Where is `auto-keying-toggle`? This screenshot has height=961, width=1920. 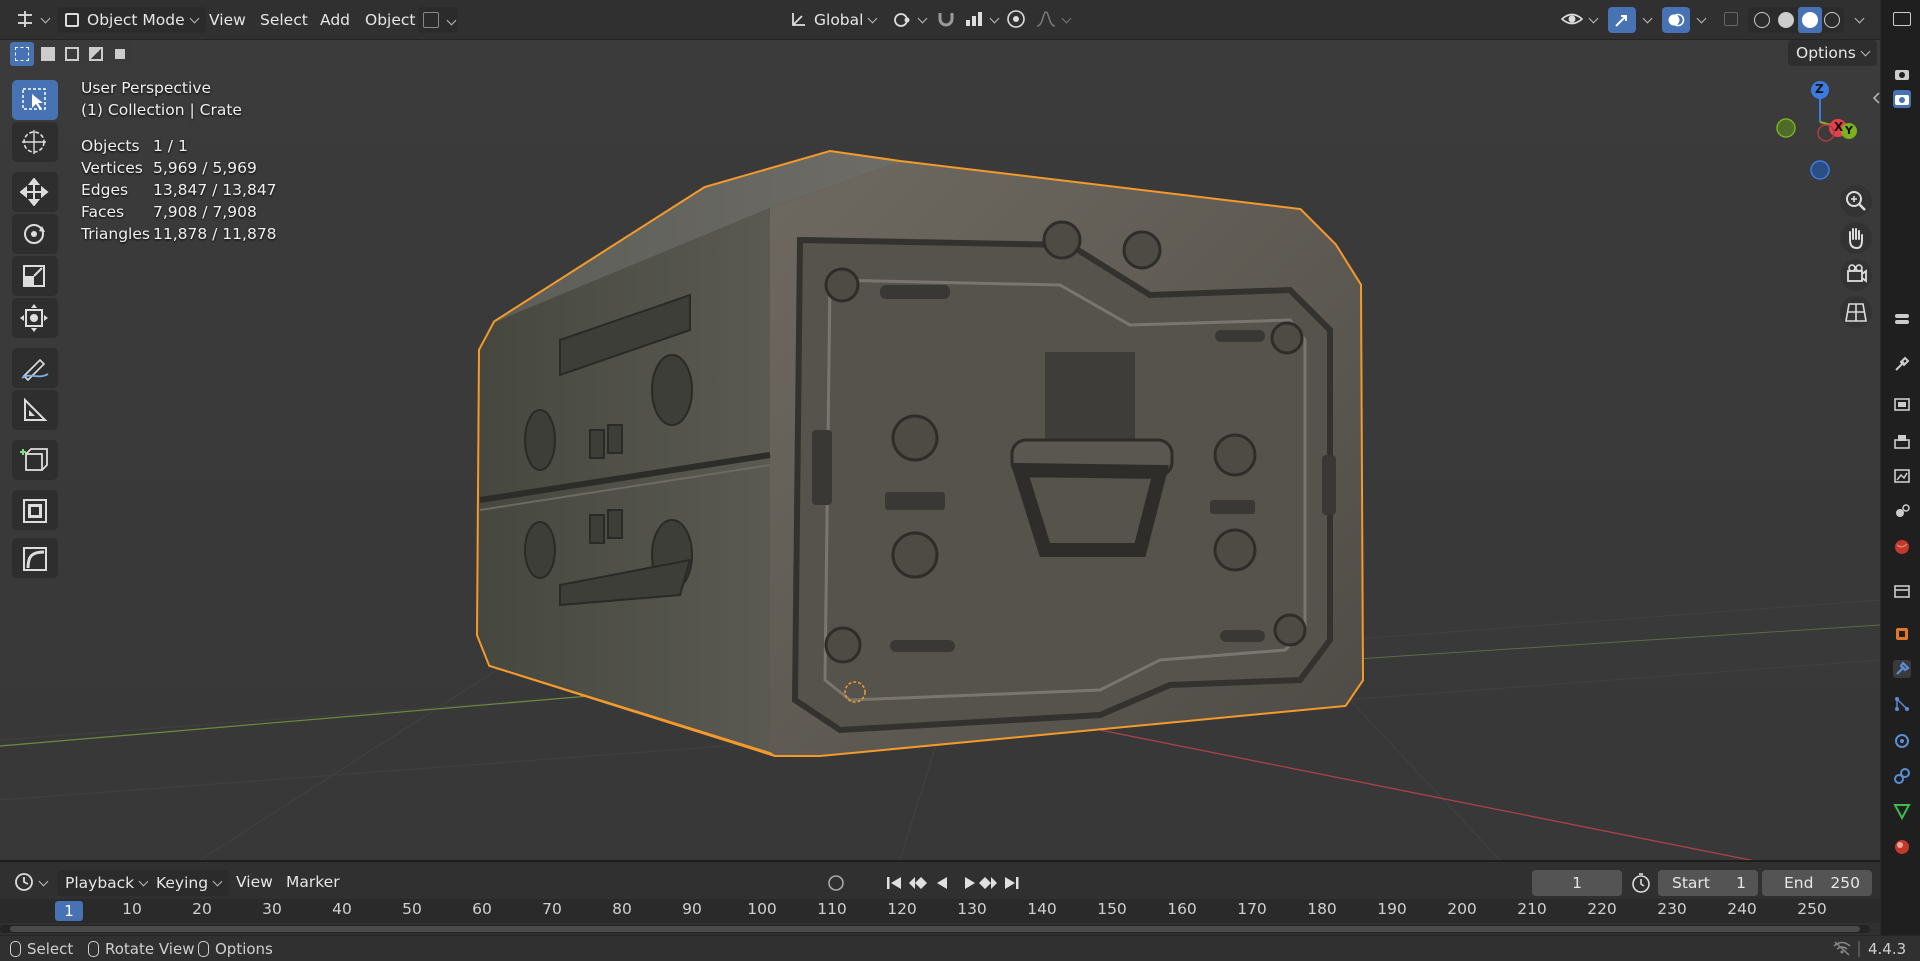
auto-keying-toggle is located at coordinates (836, 883).